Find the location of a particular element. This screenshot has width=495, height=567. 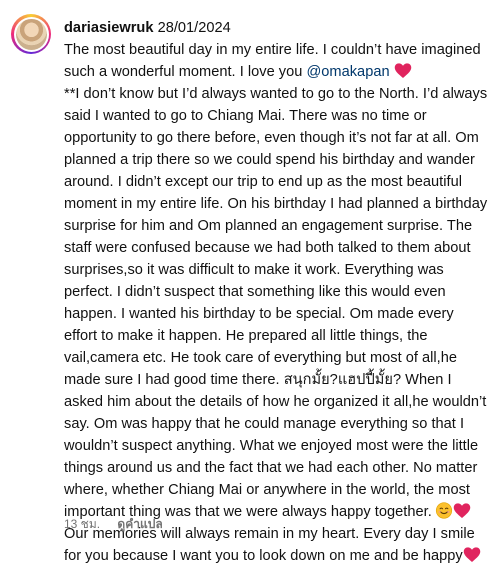

see-translation-link: ดูคำแปล is located at coordinates (139, 524).